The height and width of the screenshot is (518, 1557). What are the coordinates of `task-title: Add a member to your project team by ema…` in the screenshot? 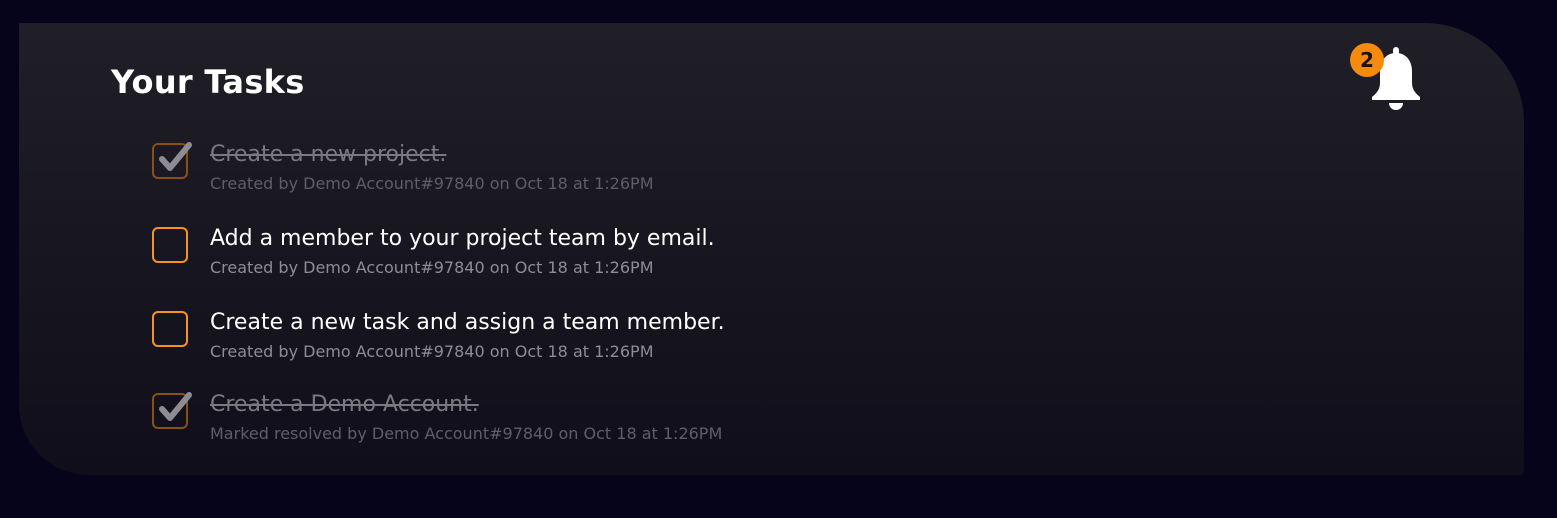 It's located at (462, 239).